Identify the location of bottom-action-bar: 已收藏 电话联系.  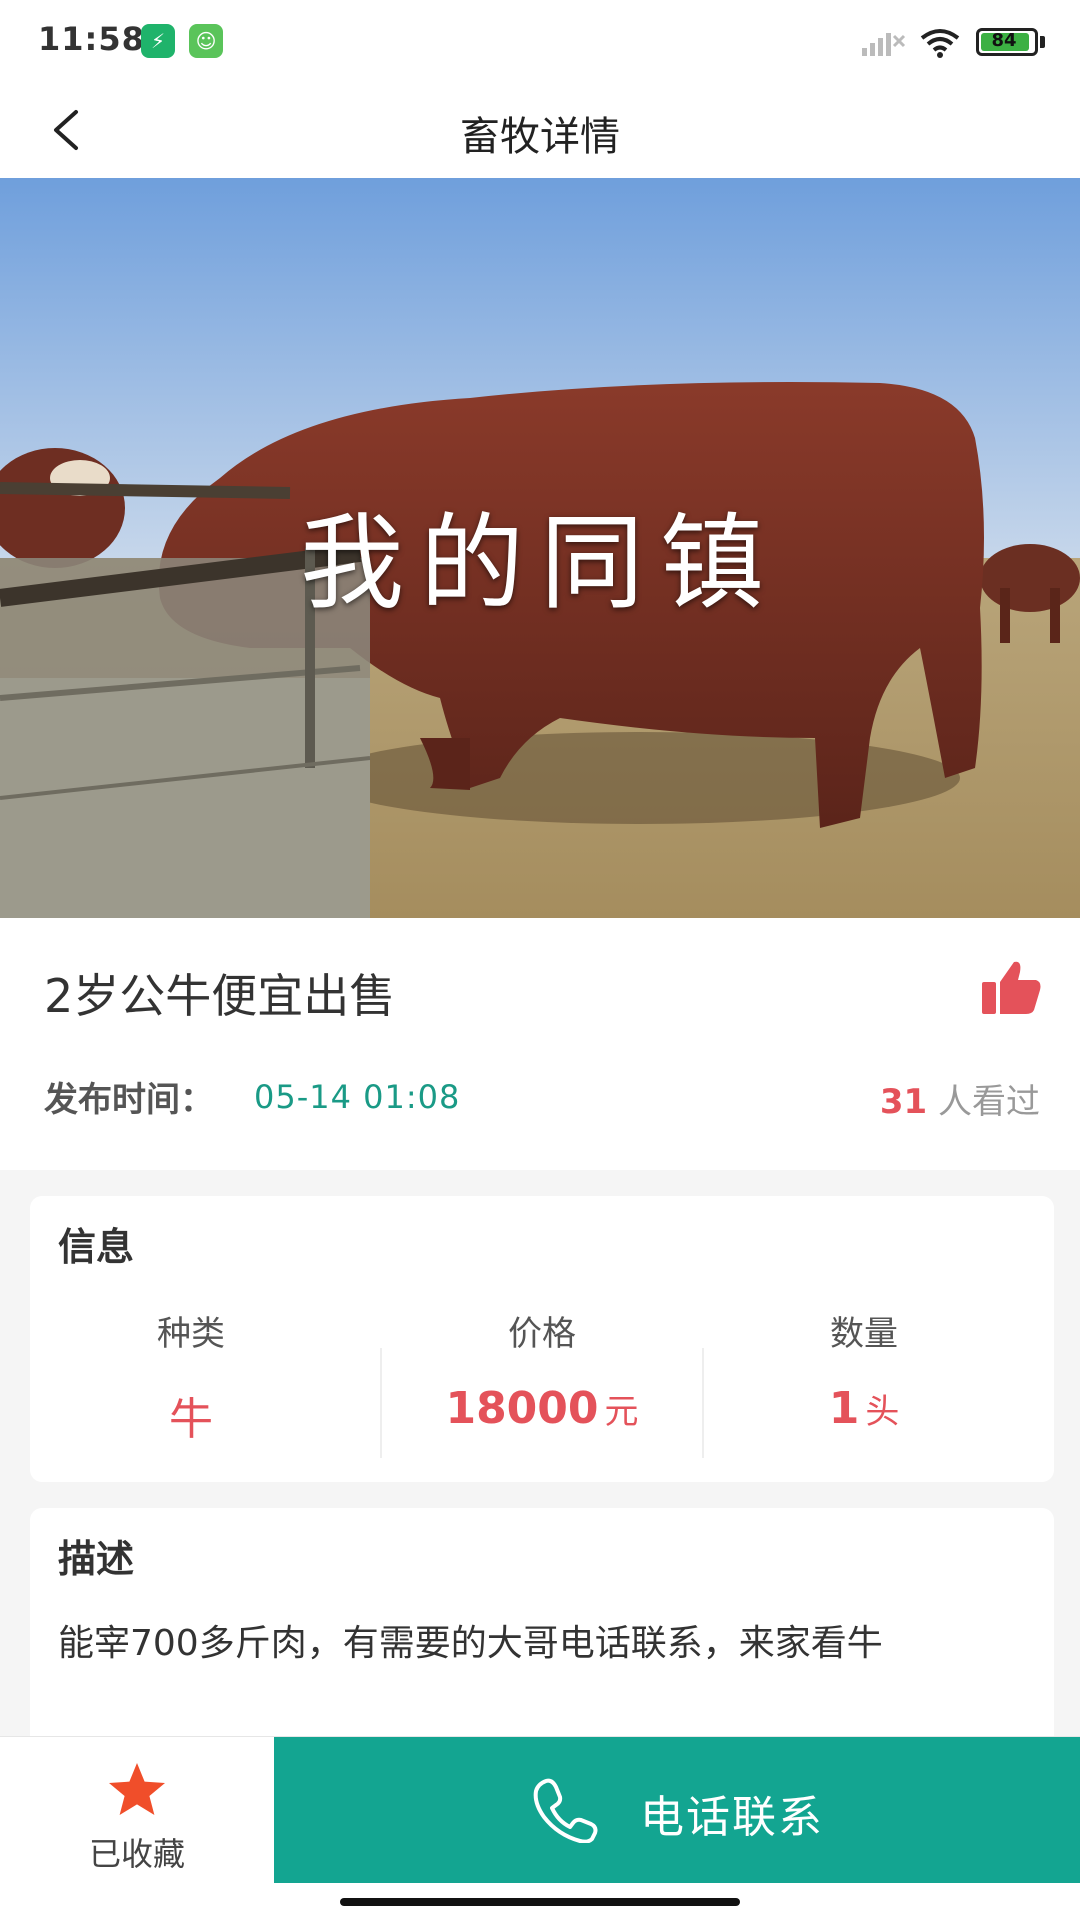
(540, 1828).